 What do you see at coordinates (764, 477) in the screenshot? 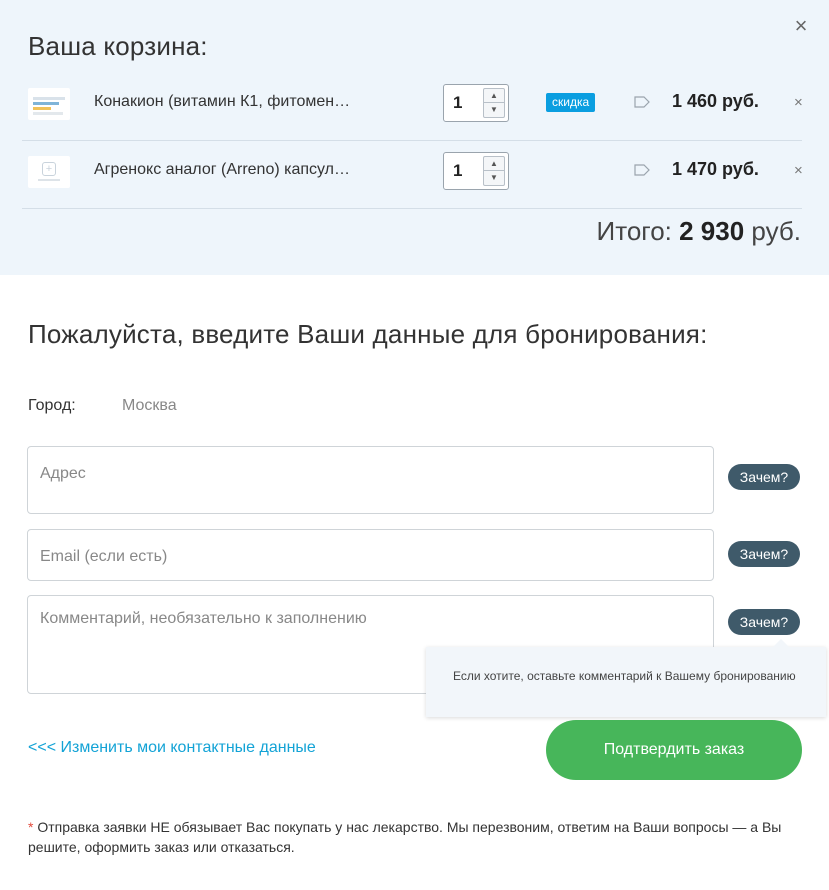
I see `why-button-address: Зачем?` at bounding box center [764, 477].